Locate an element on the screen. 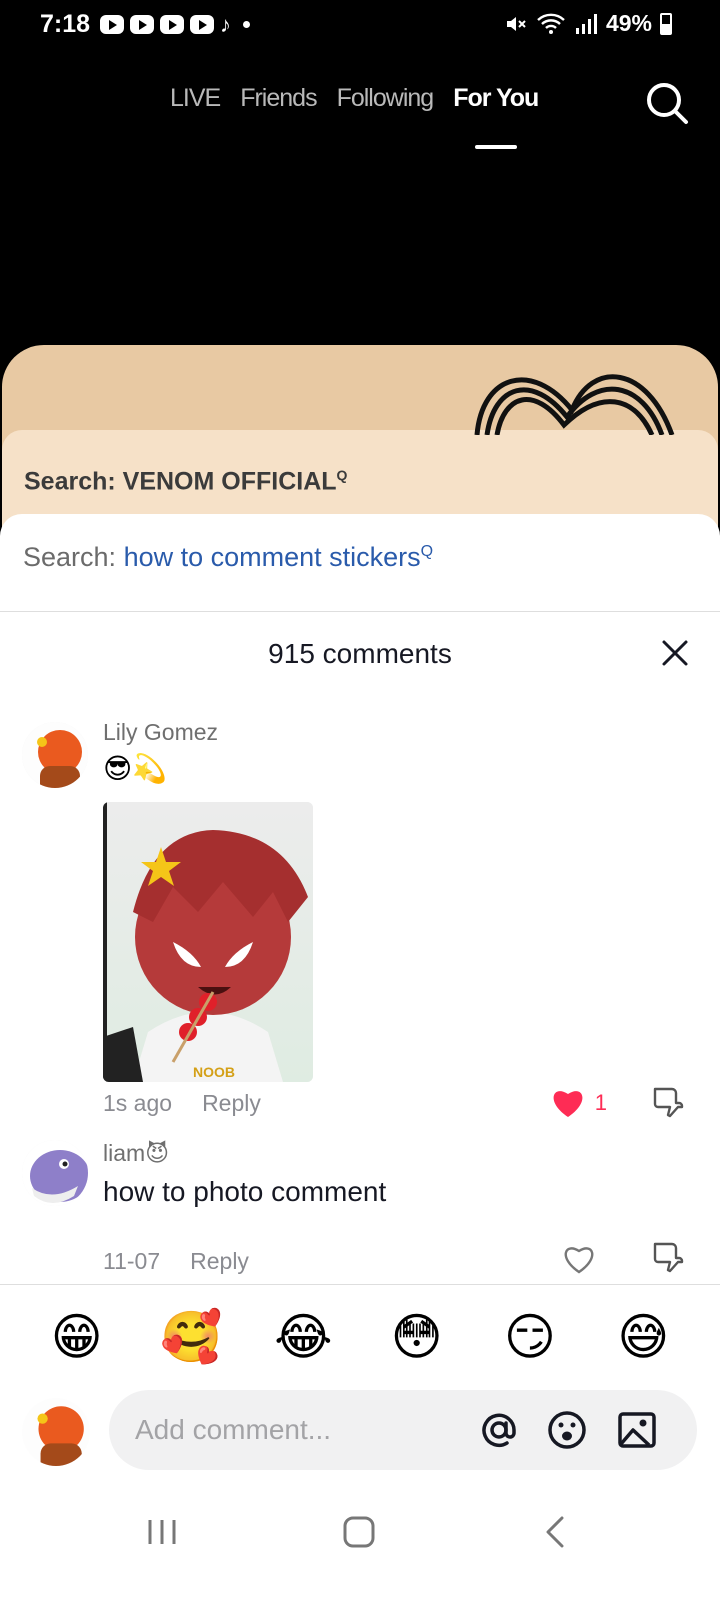  search-prefix: Search: is located at coordinates (70, 557).